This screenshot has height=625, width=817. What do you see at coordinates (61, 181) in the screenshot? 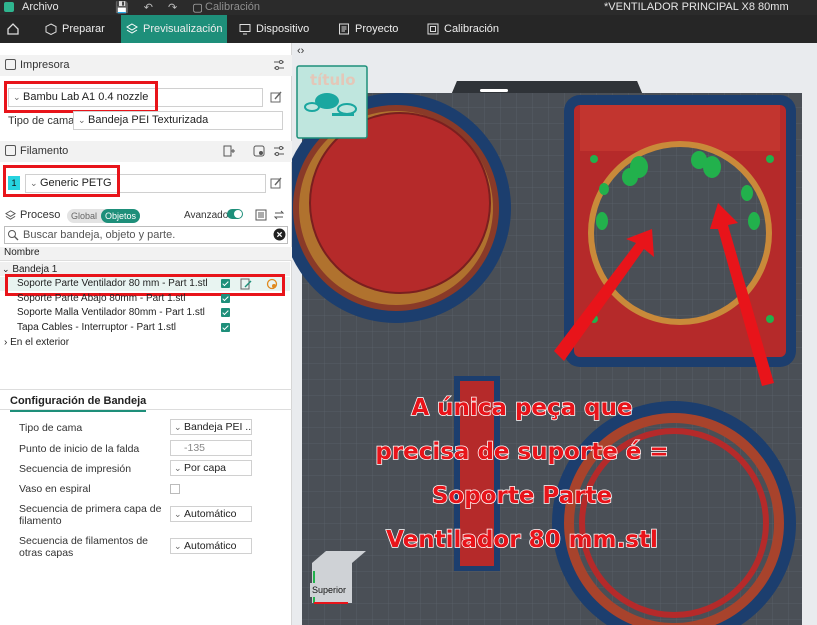
I see `annotation-box-filament` at bounding box center [61, 181].